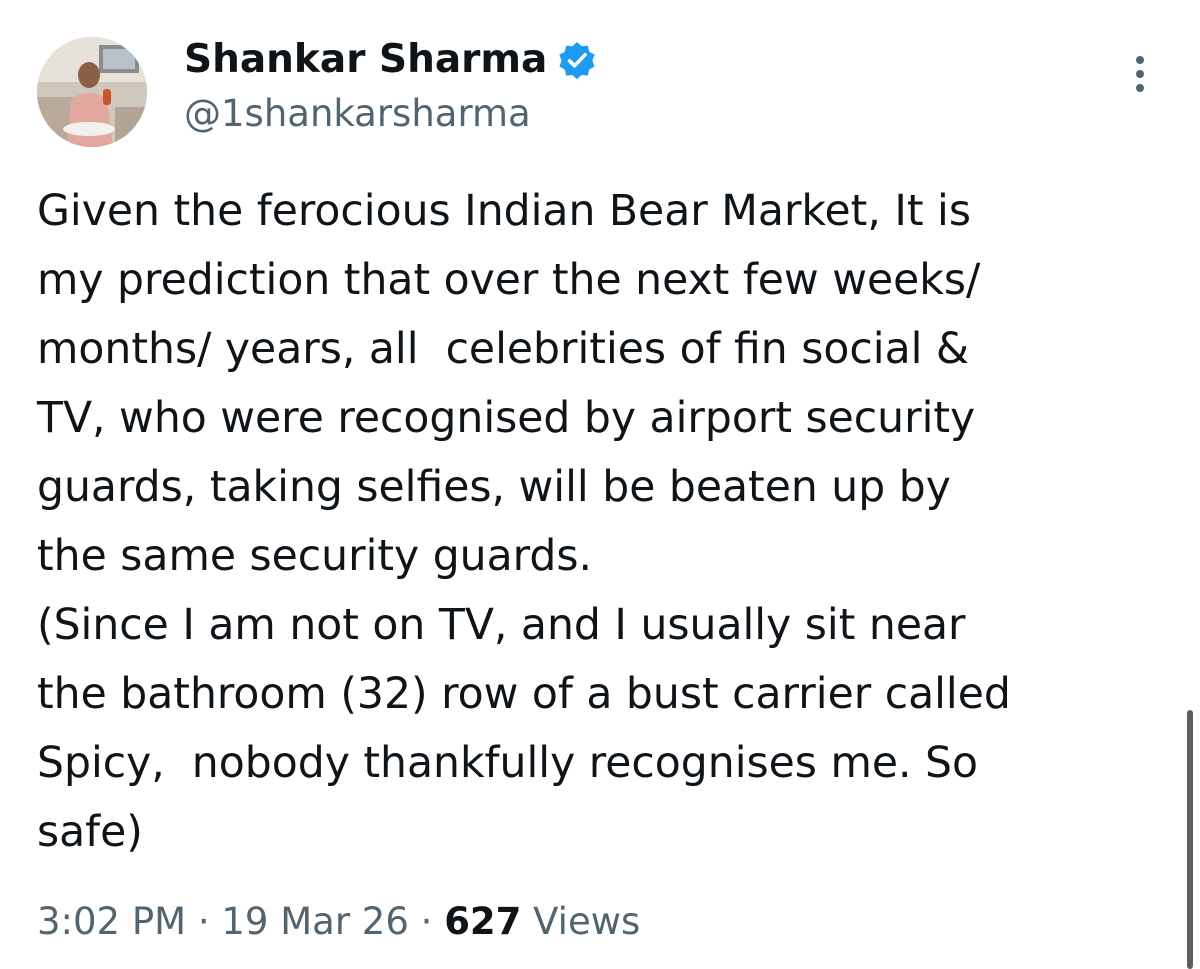  Describe the element at coordinates (111, 921) in the screenshot. I see `tweet-time: 3:02 PM` at that location.